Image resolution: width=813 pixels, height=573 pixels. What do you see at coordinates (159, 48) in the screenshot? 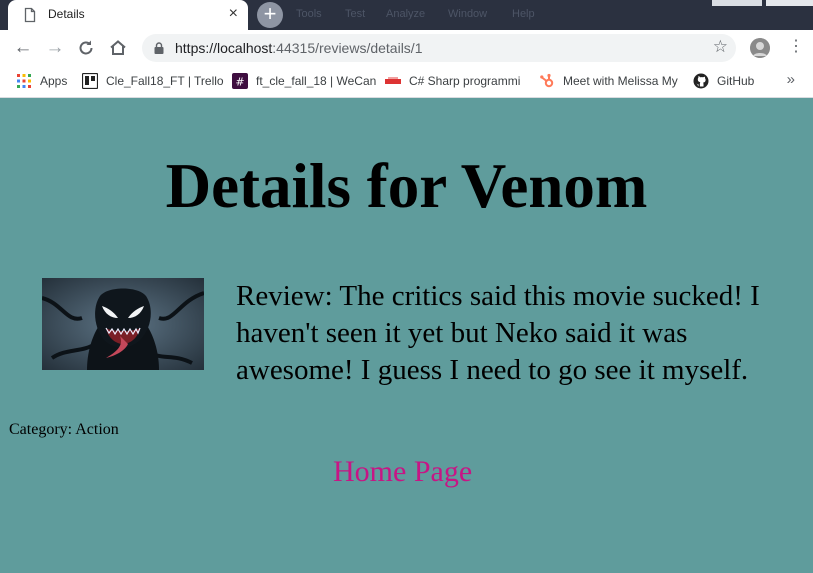
I see `lock-icon` at bounding box center [159, 48].